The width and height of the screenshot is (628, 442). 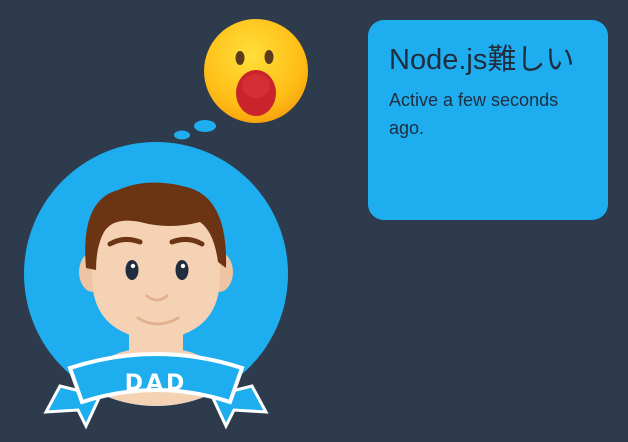 I want to click on dad-badge-label: DAD, so click(x=156, y=383).